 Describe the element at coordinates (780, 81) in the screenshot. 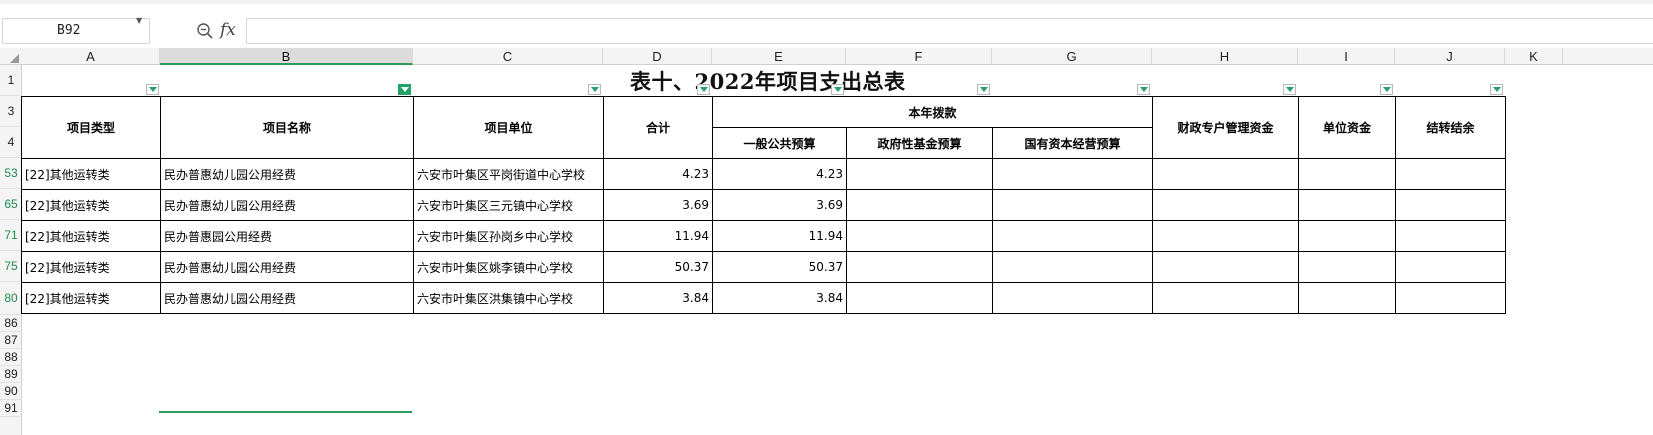

I see `sheet-title: 表十、2022年项目支出总表` at that location.